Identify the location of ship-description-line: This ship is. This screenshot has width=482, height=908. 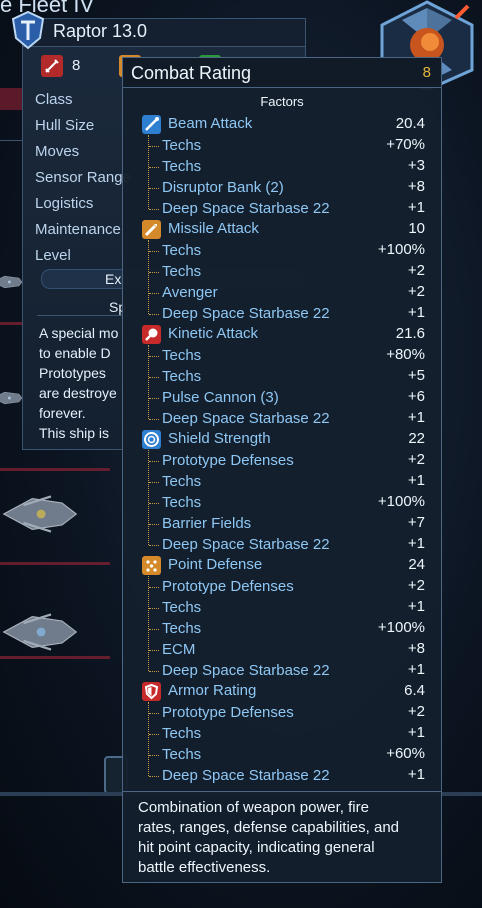
(74, 433).